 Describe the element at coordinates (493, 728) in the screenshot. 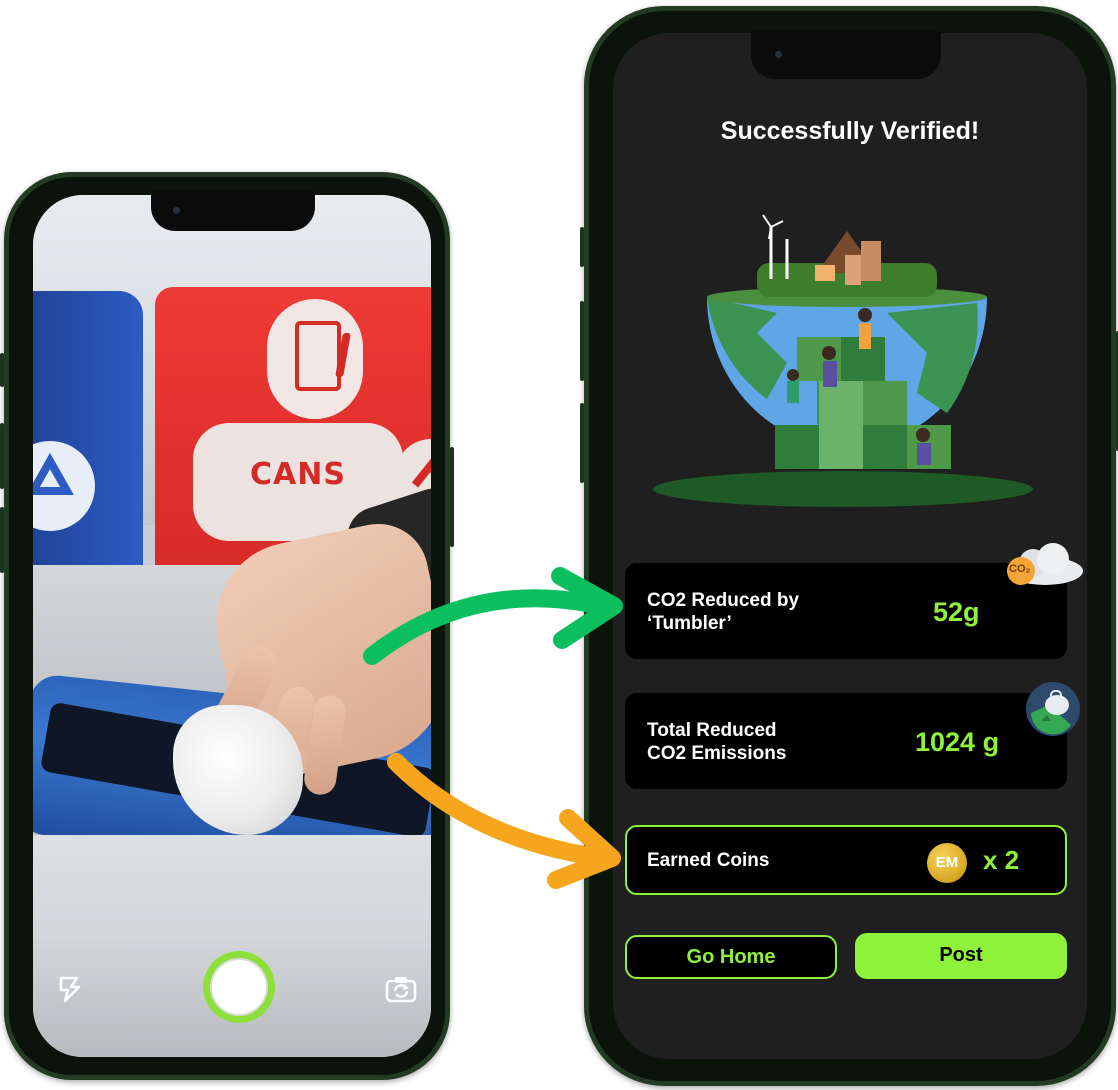

I see `flow-arrows` at that location.